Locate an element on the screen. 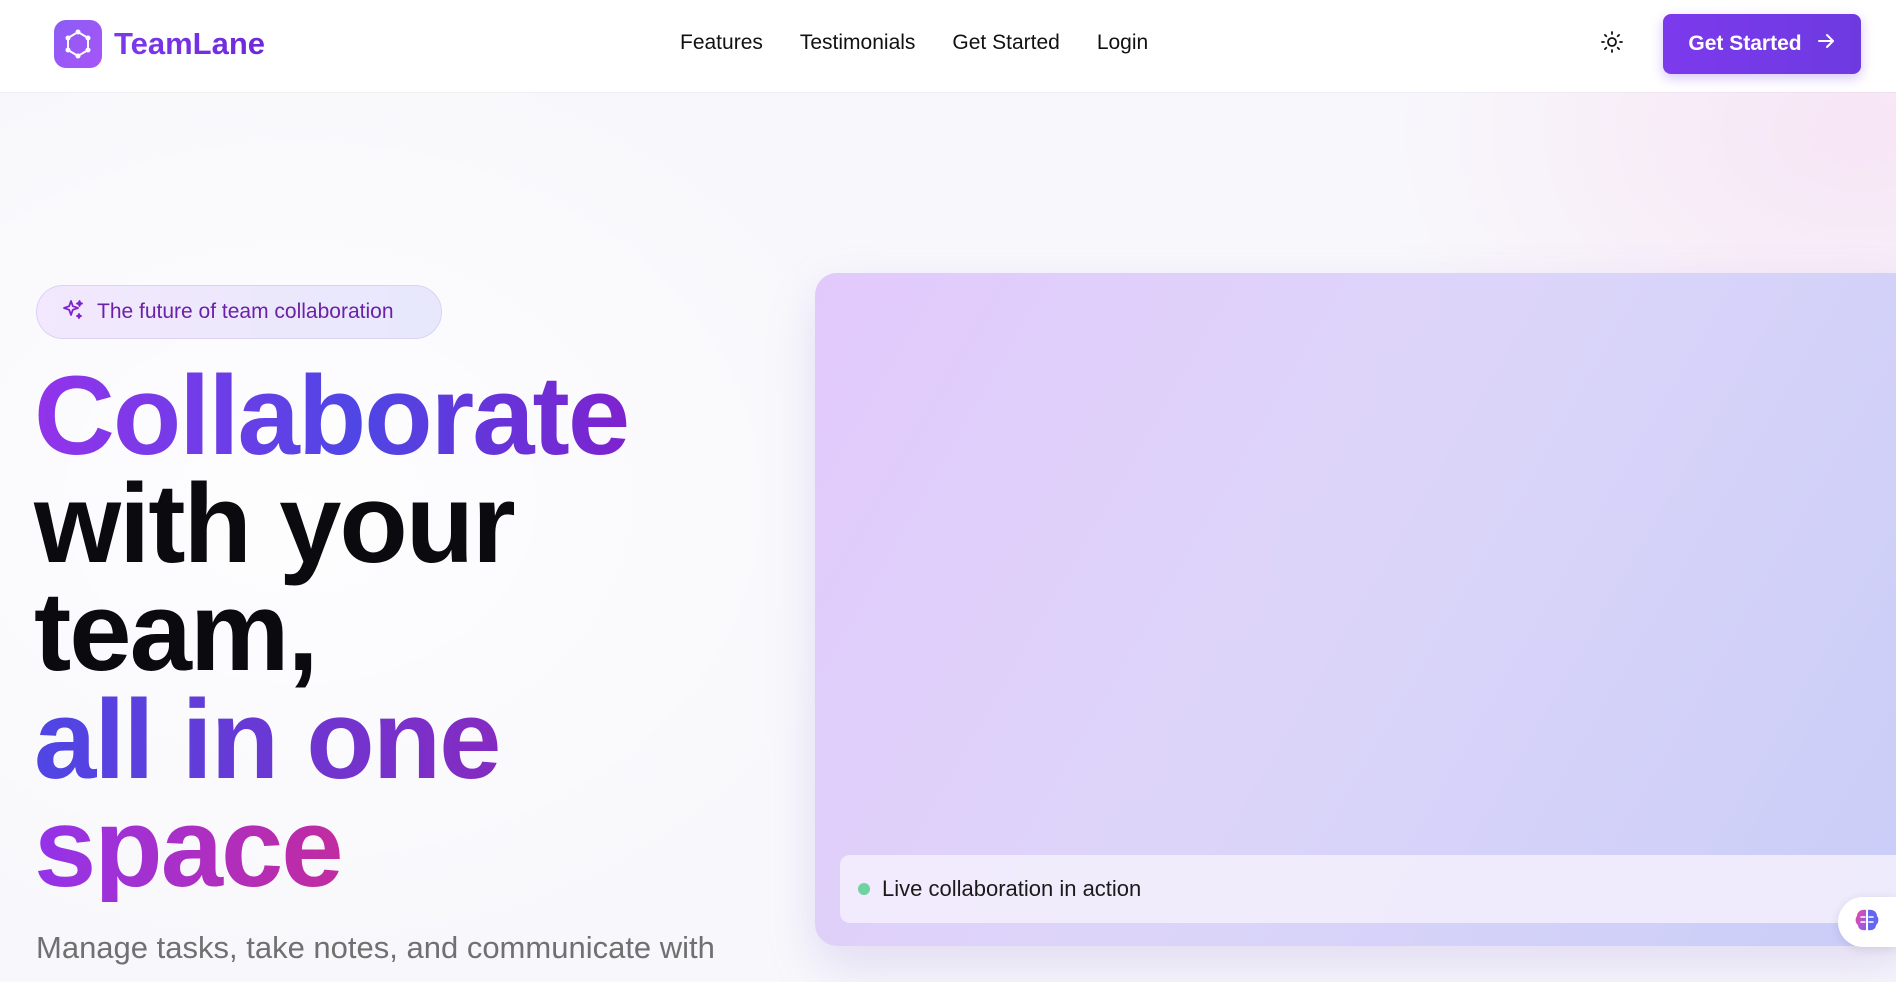  headline-line-3: team, is located at coordinates (176, 631).